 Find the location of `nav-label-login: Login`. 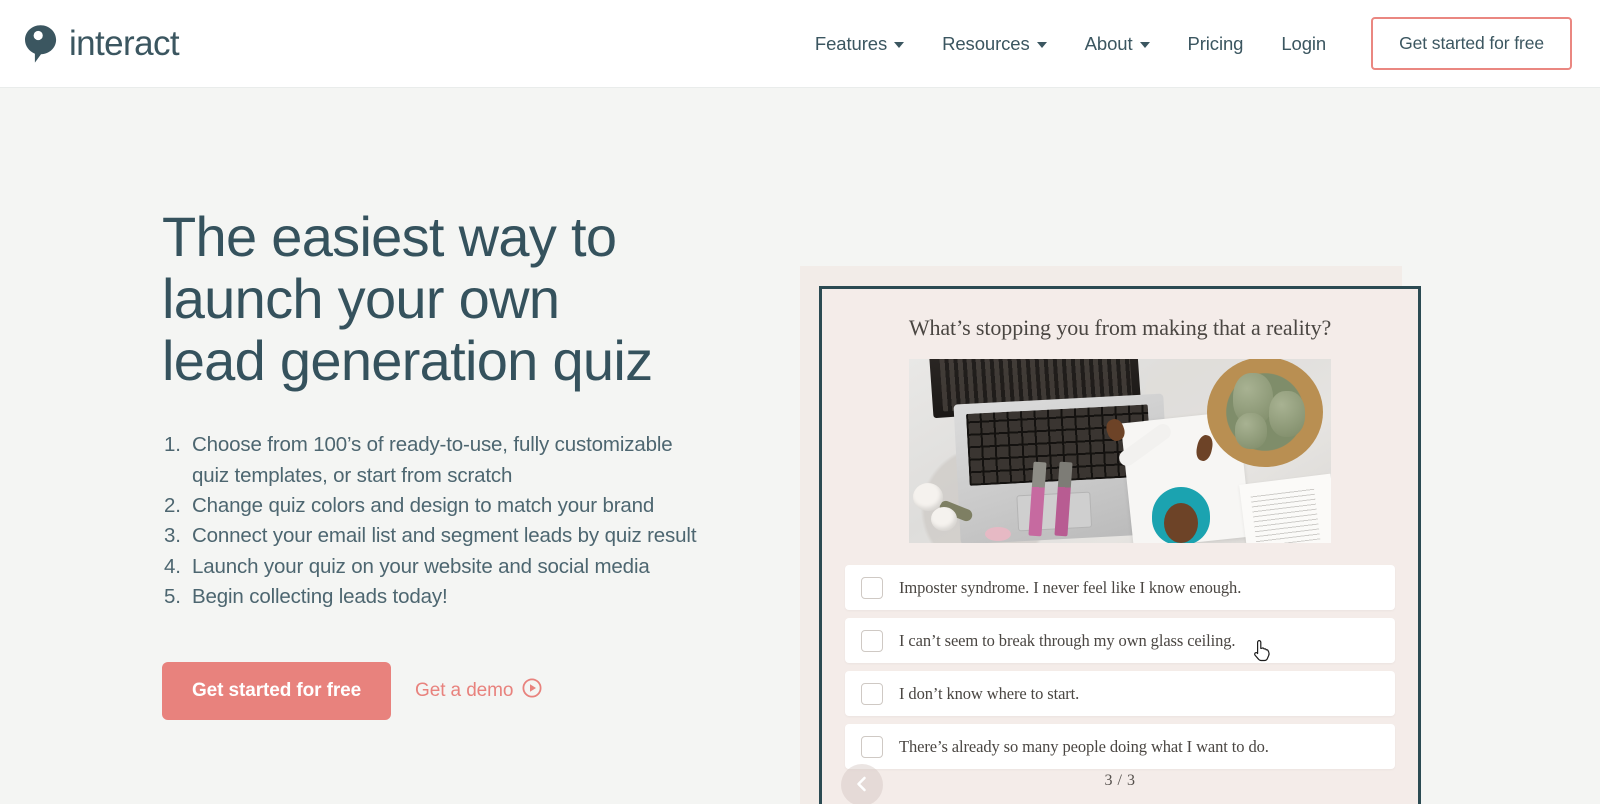

nav-label-login: Login is located at coordinates (1304, 43).